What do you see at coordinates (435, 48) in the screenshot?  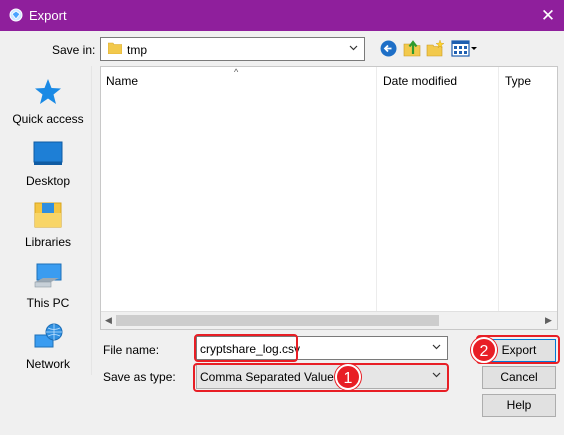 I see `new-folder-icon` at bounding box center [435, 48].